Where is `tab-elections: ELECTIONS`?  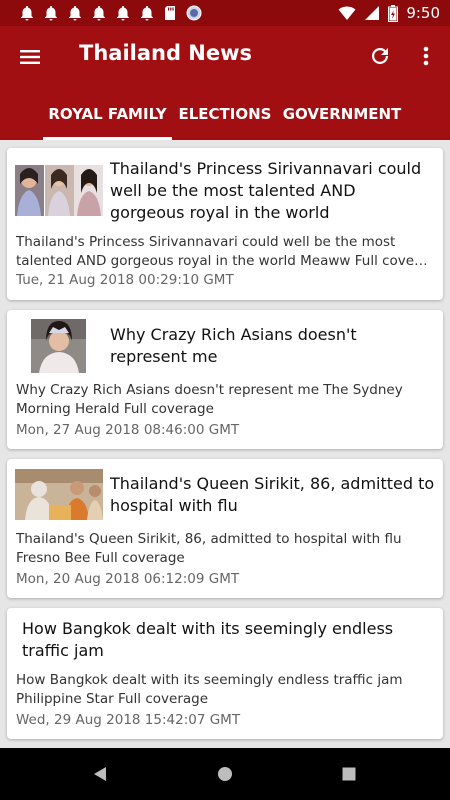 tab-elections: ELECTIONS is located at coordinates (225, 114).